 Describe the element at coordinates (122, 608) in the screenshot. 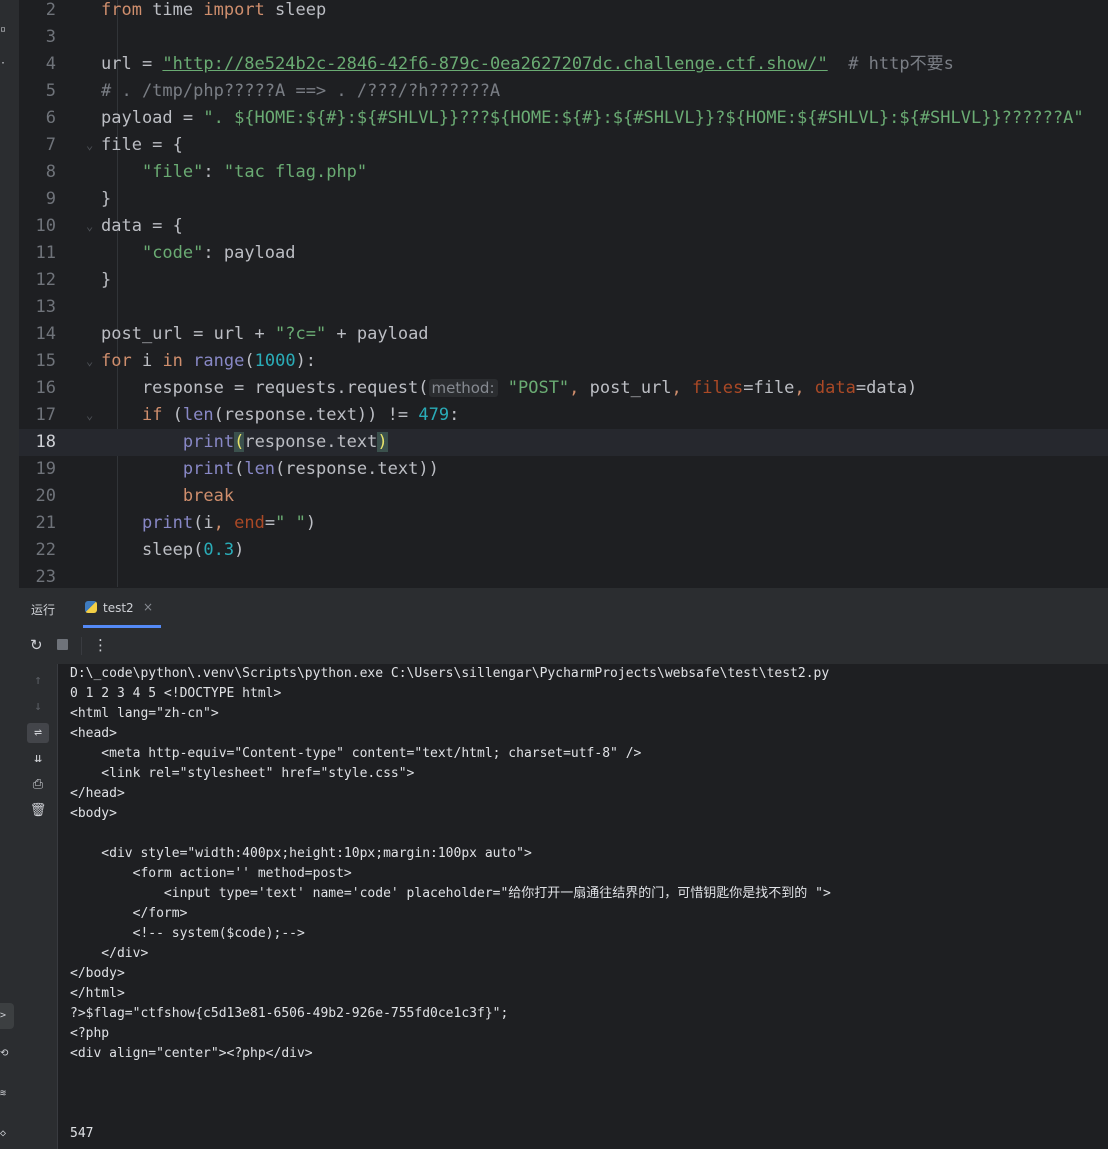

I see `tab-test2: test2 ×` at that location.